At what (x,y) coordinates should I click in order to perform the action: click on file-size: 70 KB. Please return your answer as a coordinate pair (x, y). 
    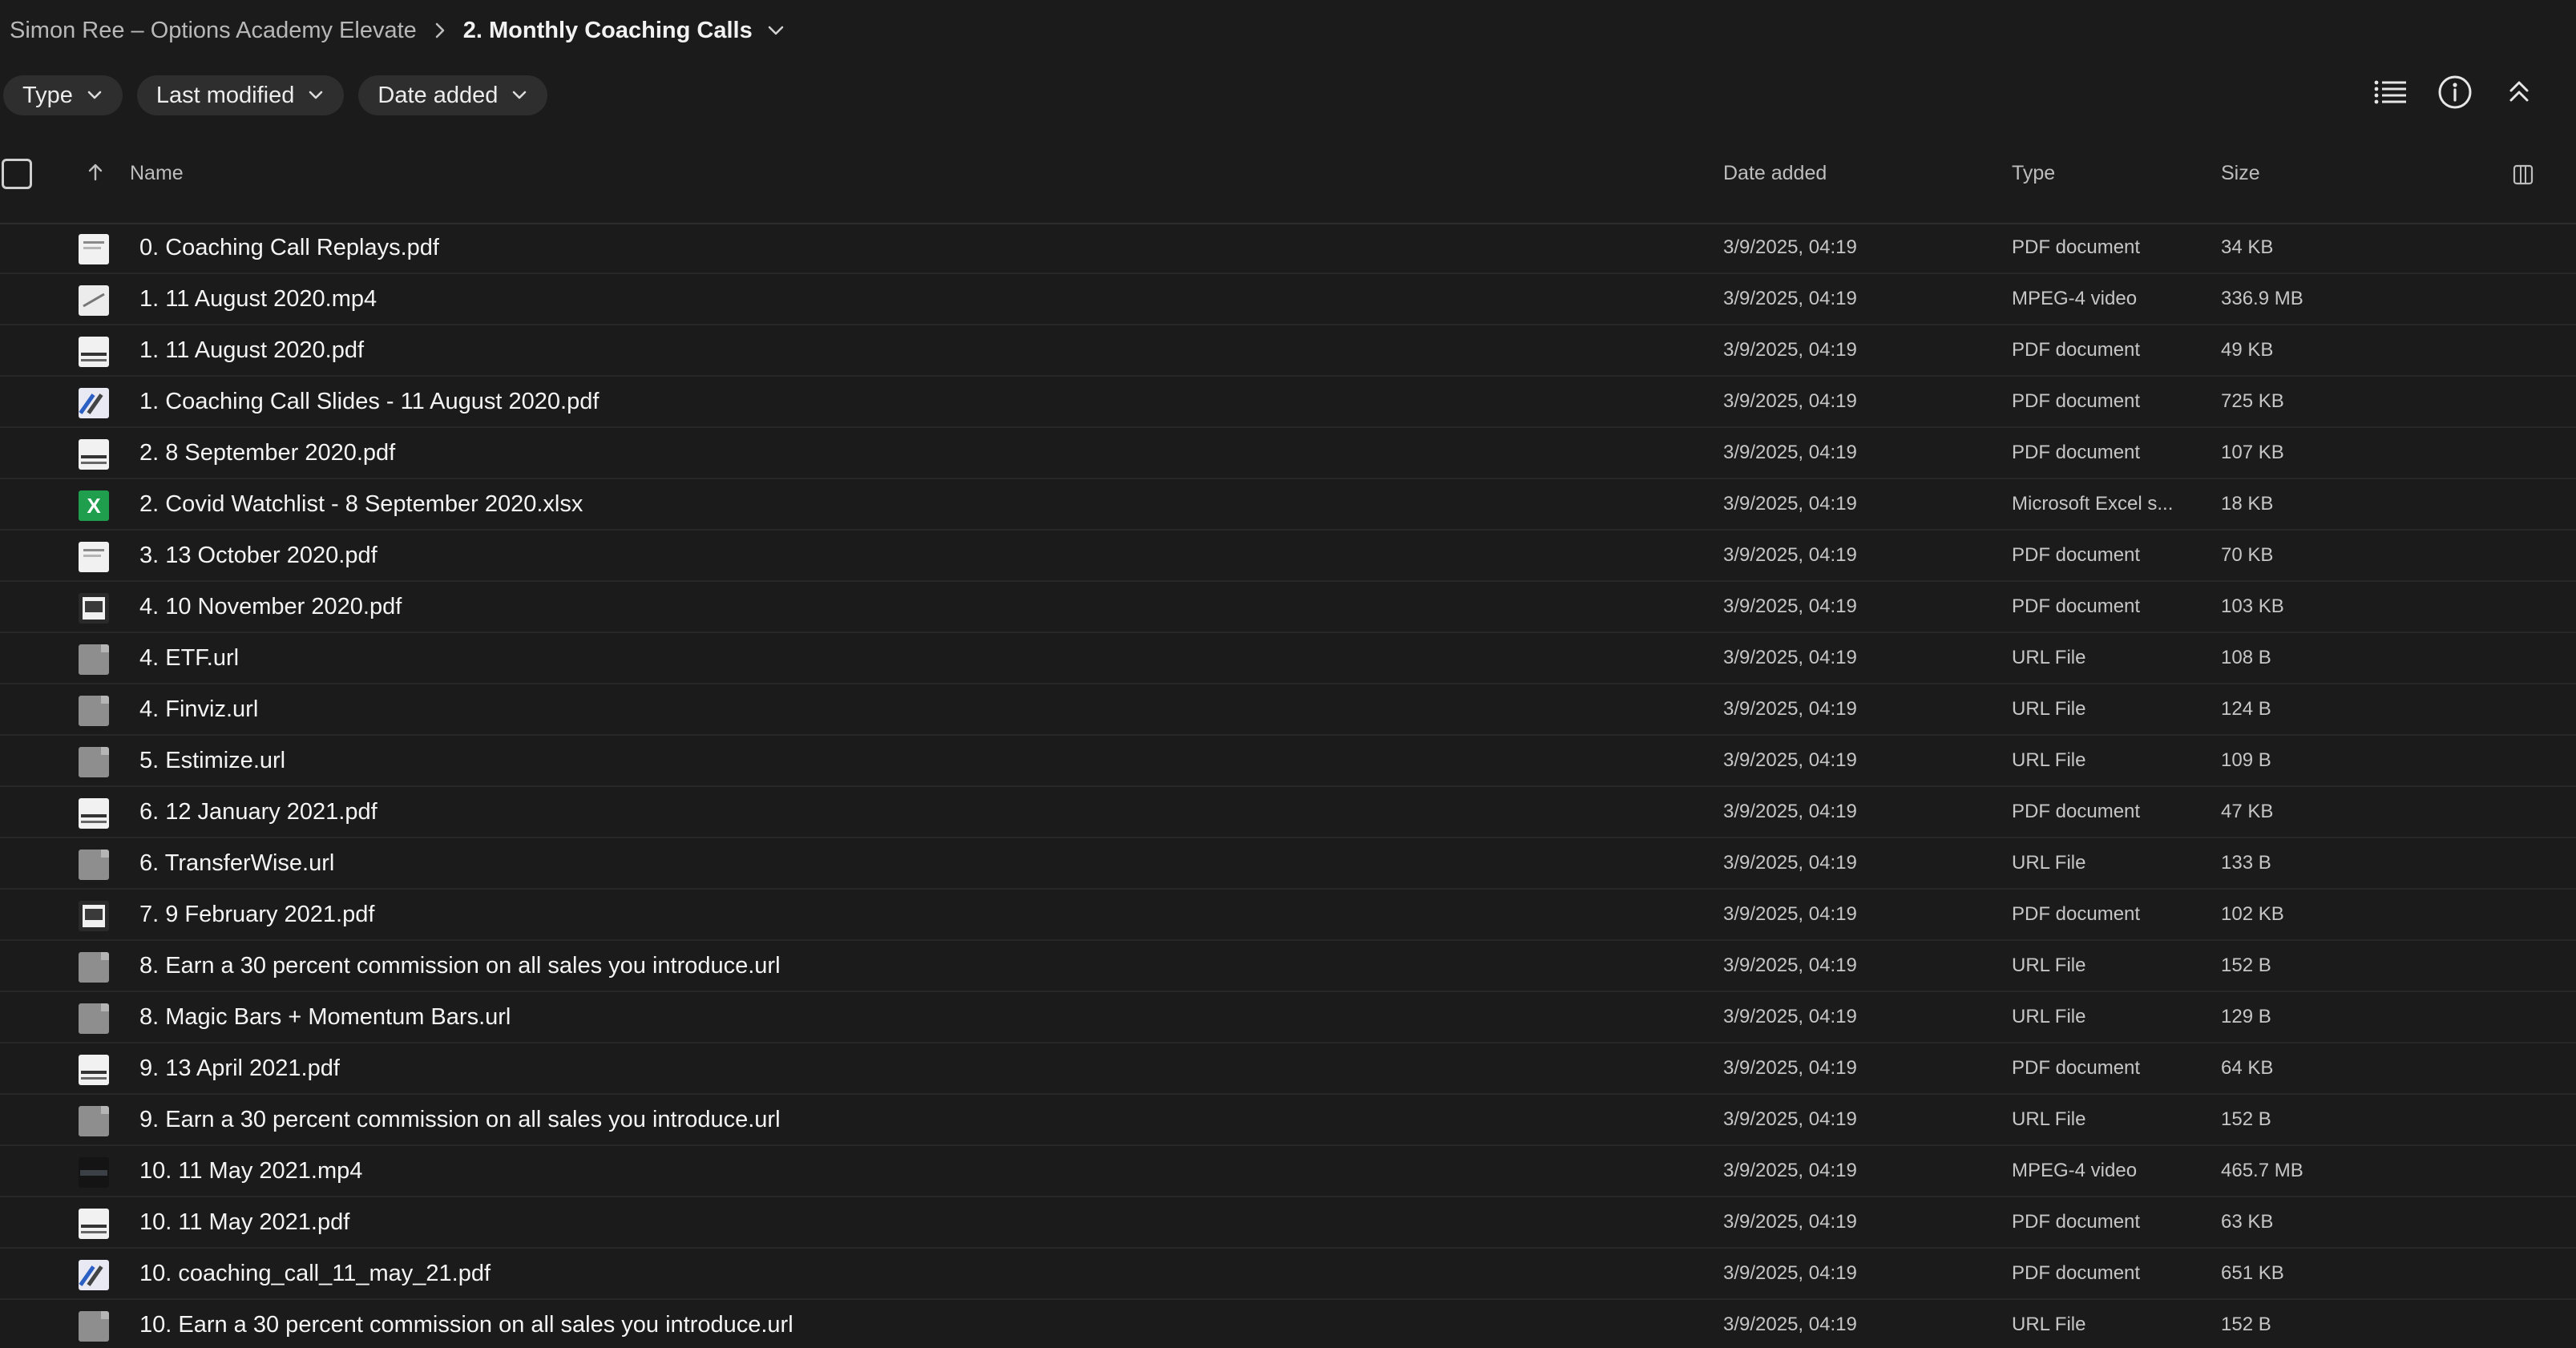
    Looking at the image, I should click on (2247, 555).